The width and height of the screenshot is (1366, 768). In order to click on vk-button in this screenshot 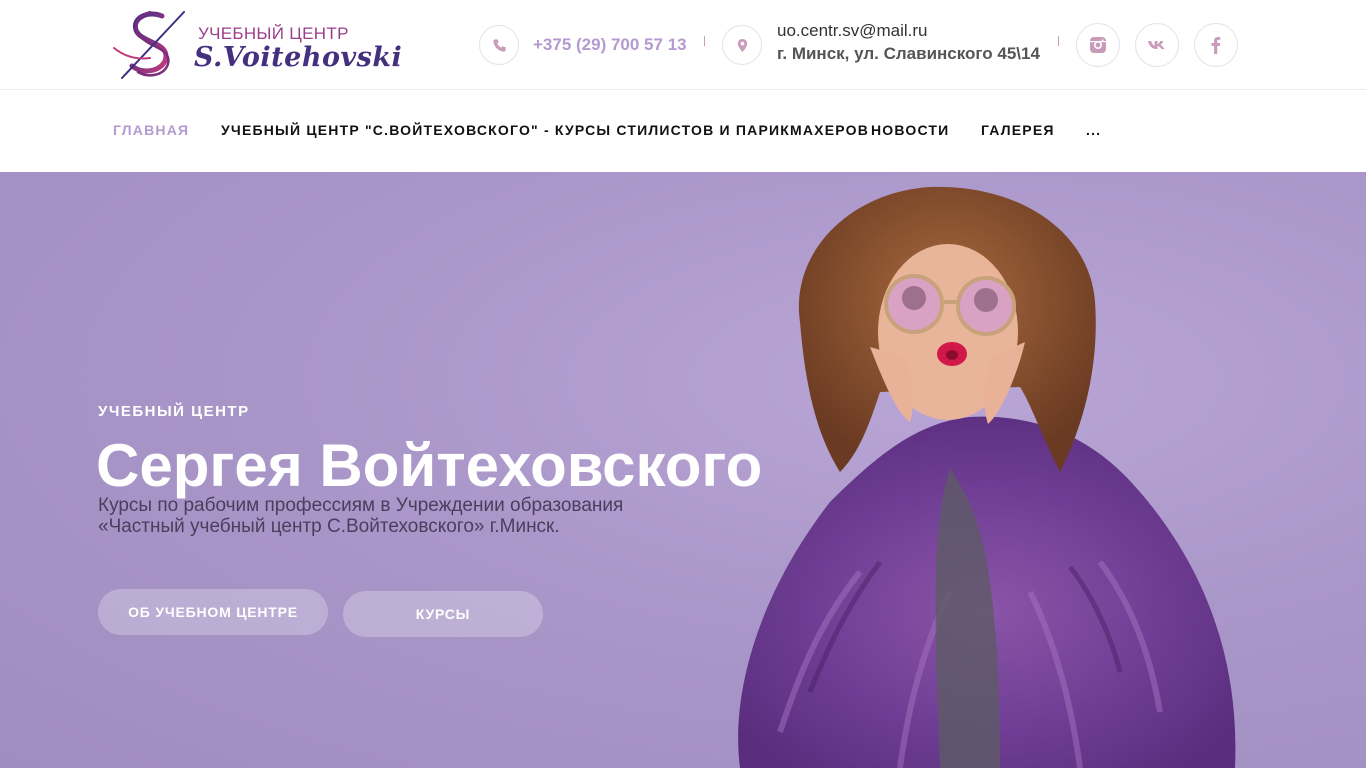, I will do `click(1157, 45)`.